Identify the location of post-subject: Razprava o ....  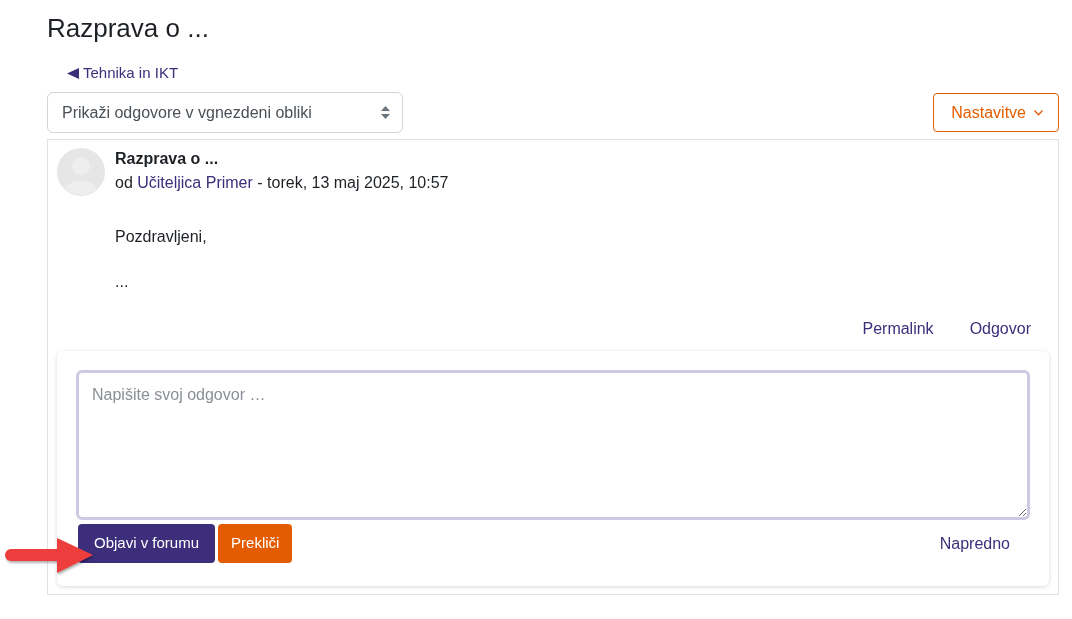
(167, 159).